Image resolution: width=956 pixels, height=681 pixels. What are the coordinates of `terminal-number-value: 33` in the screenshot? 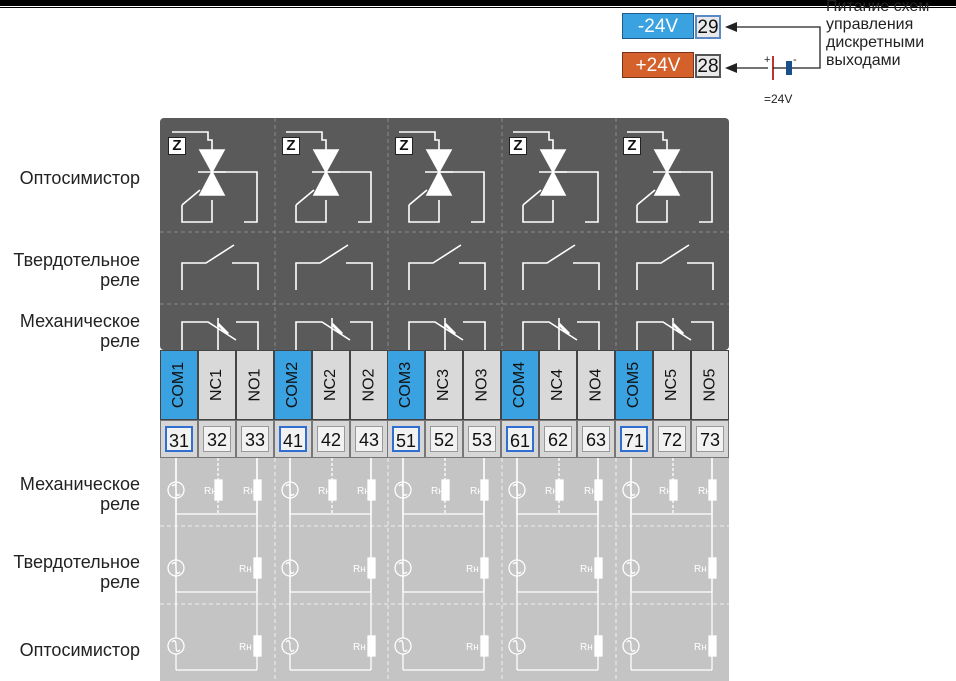 It's located at (255, 439).